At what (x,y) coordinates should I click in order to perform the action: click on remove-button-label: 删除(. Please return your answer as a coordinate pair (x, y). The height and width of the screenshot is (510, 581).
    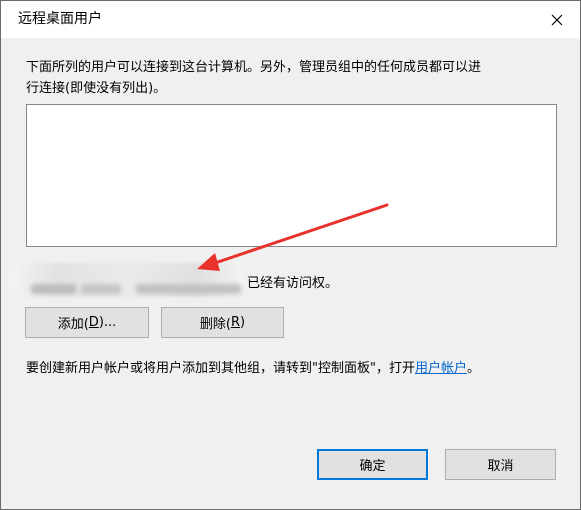
    Looking at the image, I should click on (215, 324).